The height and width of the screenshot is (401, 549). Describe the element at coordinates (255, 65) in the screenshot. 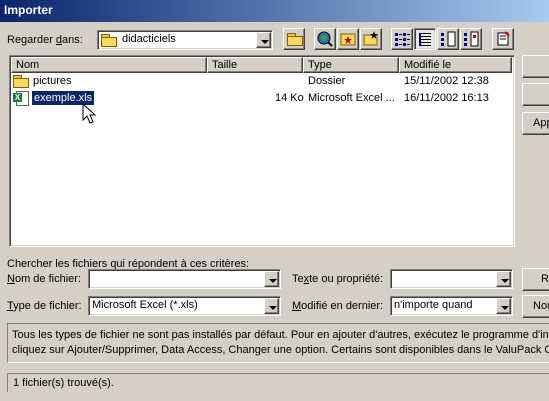

I see `column-header-size: Taille` at that location.